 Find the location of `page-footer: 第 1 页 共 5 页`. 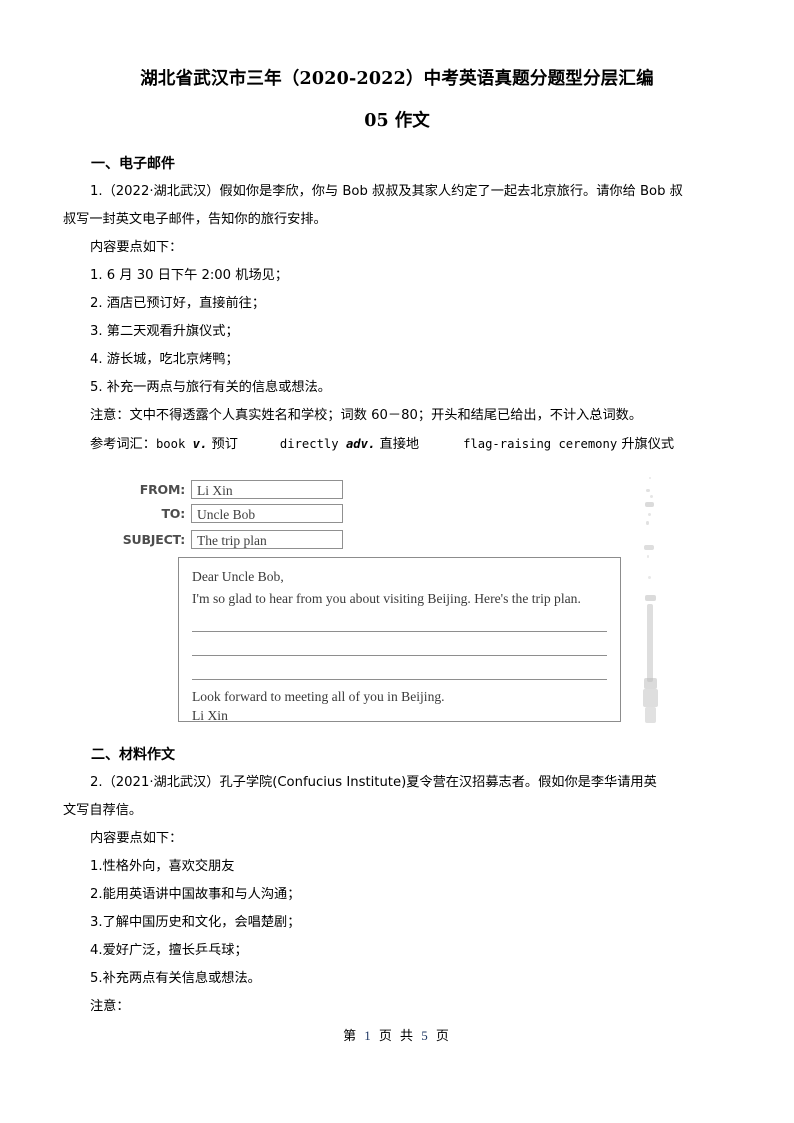

page-footer: 第 1 页 共 5 页 is located at coordinates (397, 1034).